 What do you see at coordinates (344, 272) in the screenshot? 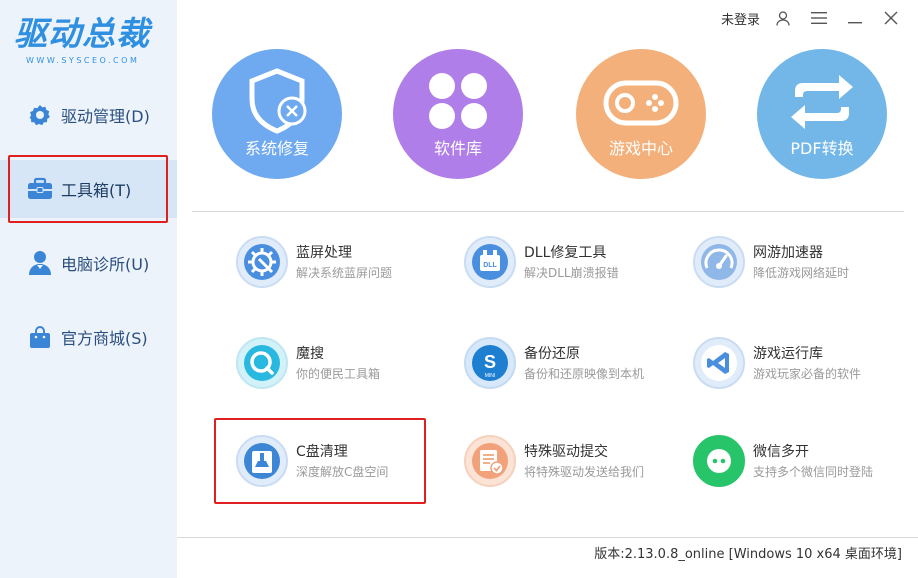
I see `tool-desc: 解决系统蓝屏问题` at bounding box center [344, 272].